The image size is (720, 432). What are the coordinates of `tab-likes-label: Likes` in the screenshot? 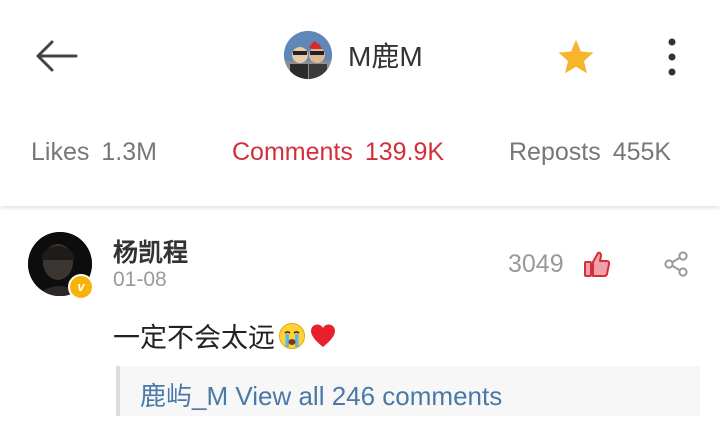 It's located at (60, 152).